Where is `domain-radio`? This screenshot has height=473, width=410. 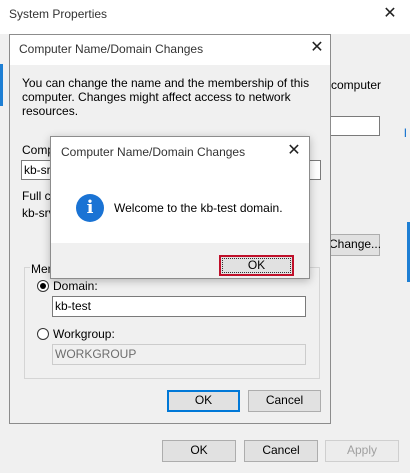 domain-radio is located at coordinates (43, 286).